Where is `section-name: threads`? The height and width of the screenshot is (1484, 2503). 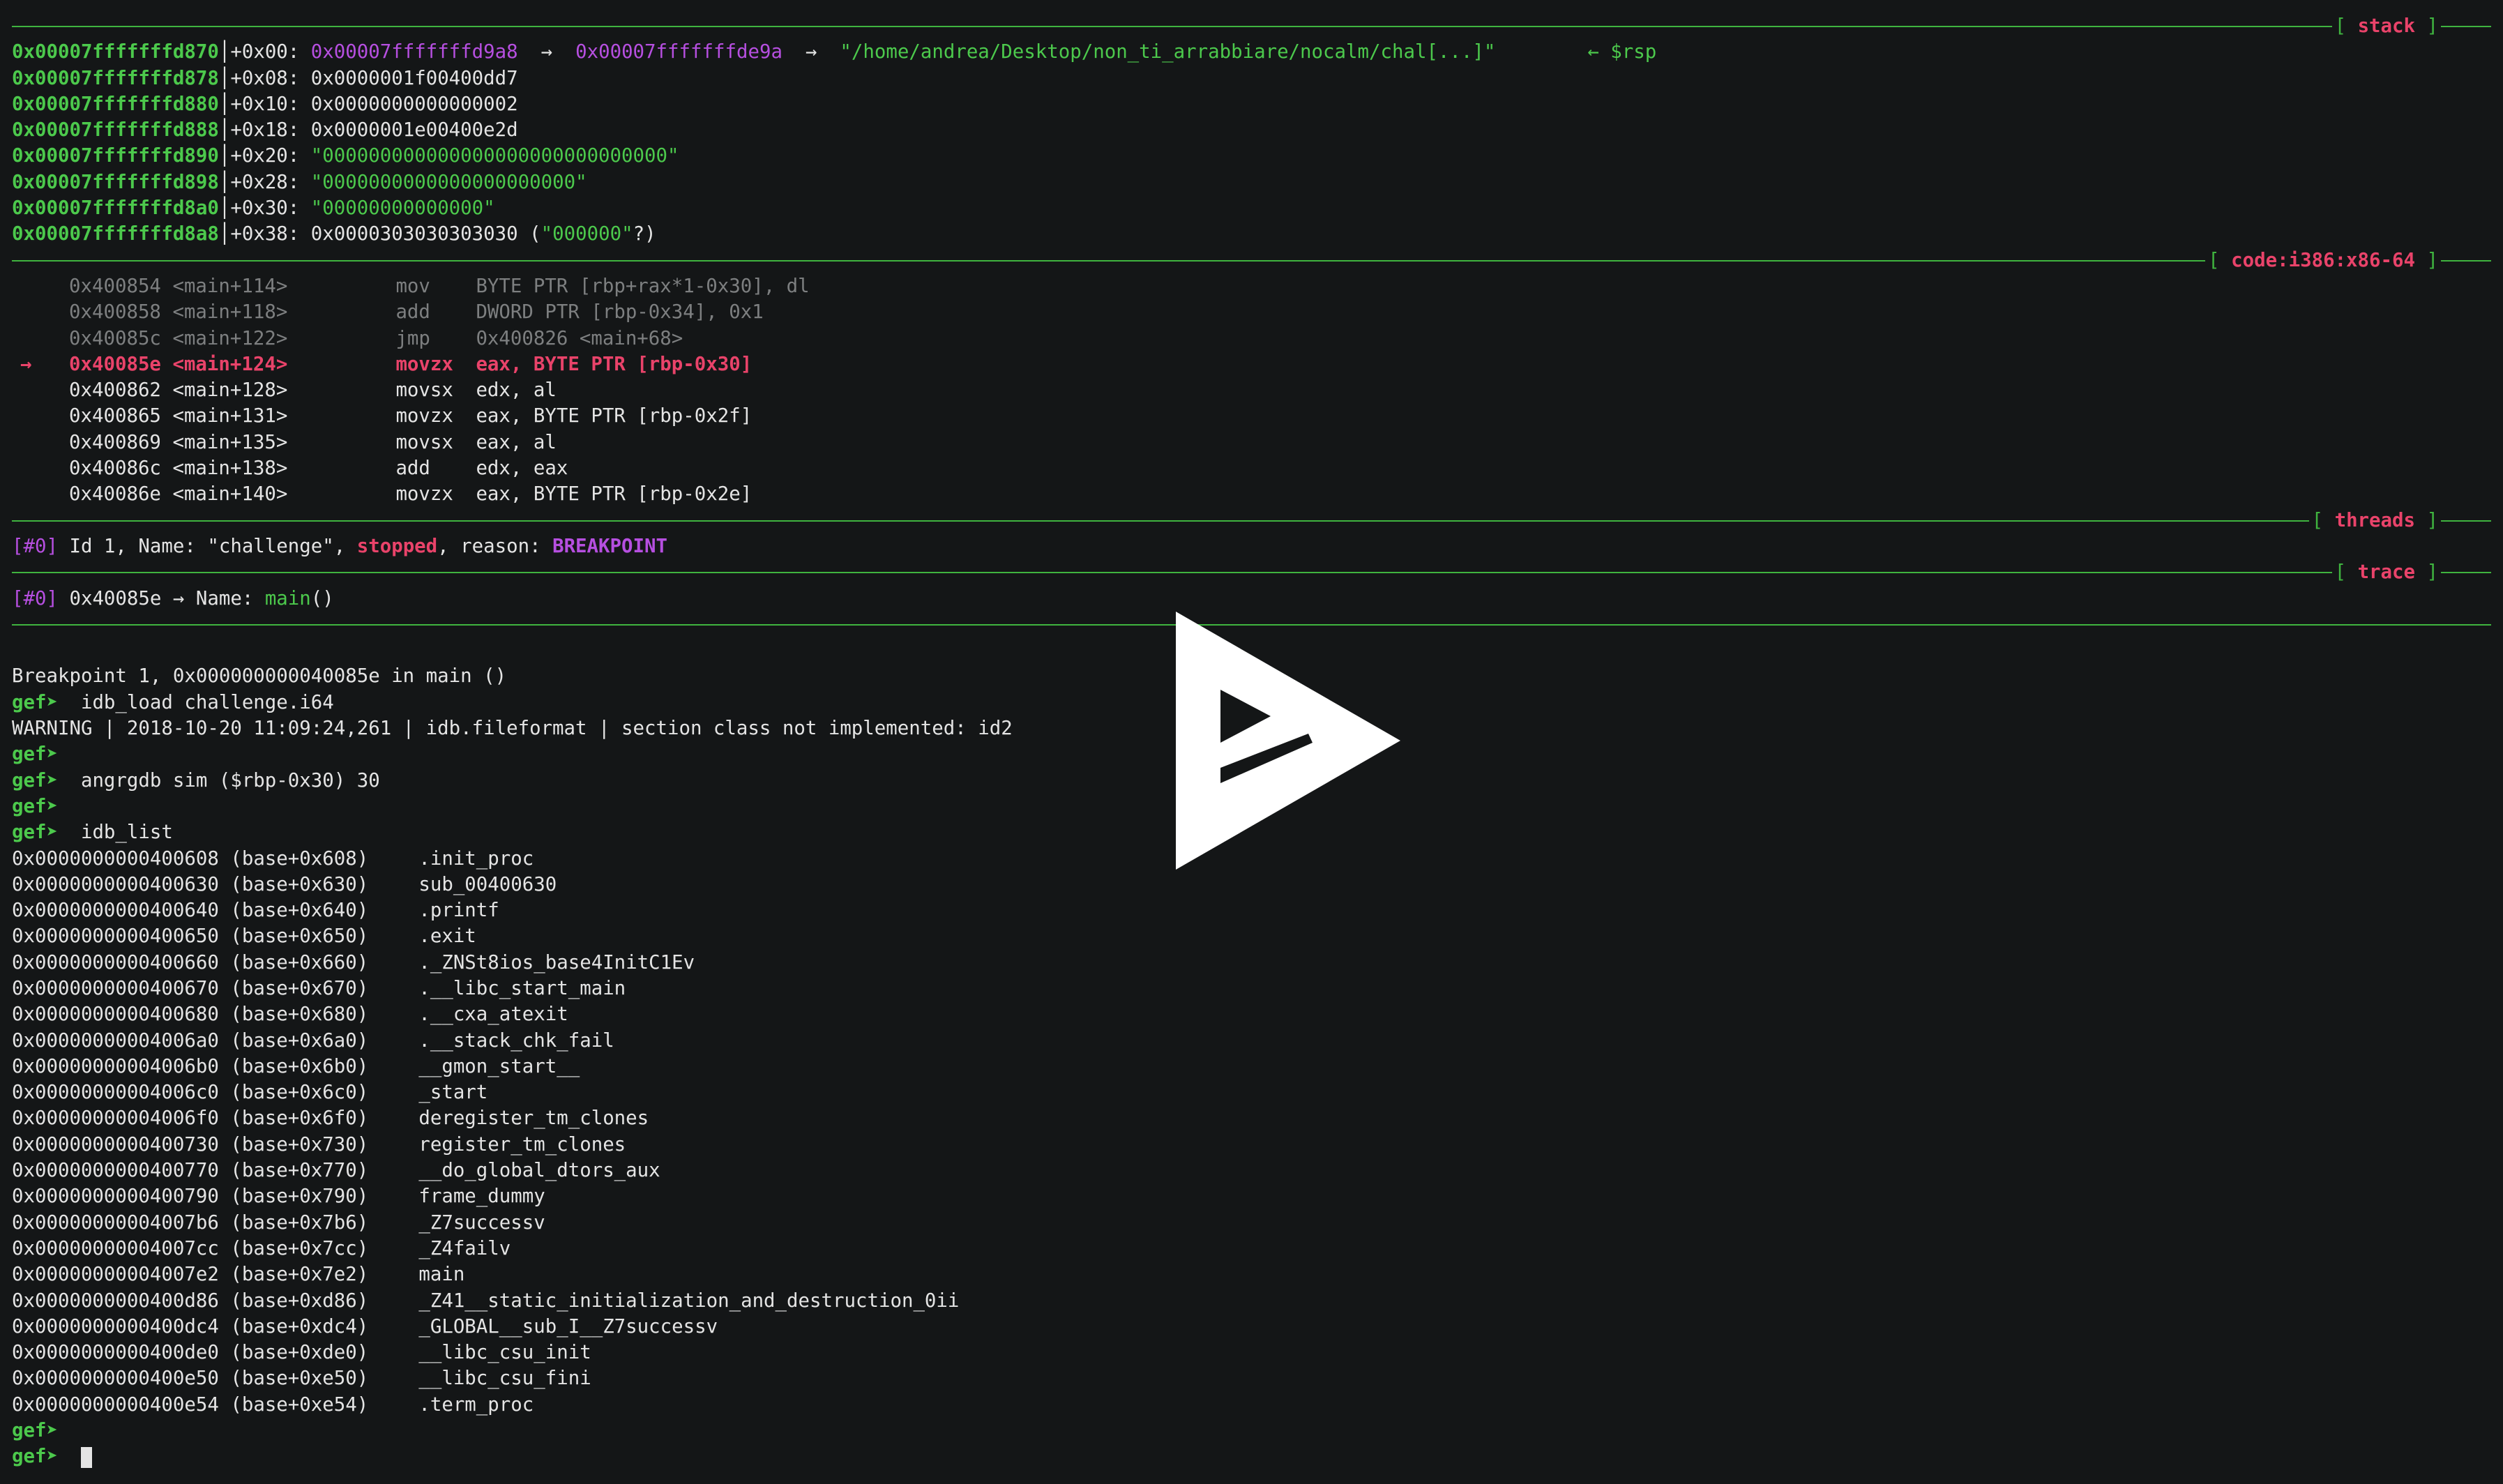
section-name: threads is located at coordinates (2375, 520).